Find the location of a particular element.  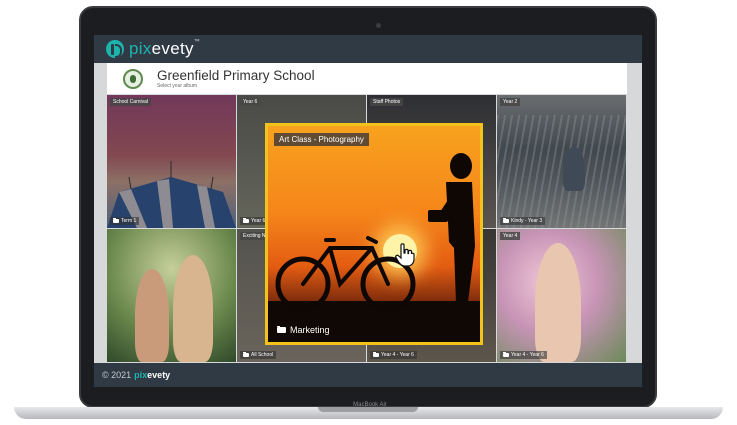

brand-name: pixevety™ is located at coordinates (164, 49).